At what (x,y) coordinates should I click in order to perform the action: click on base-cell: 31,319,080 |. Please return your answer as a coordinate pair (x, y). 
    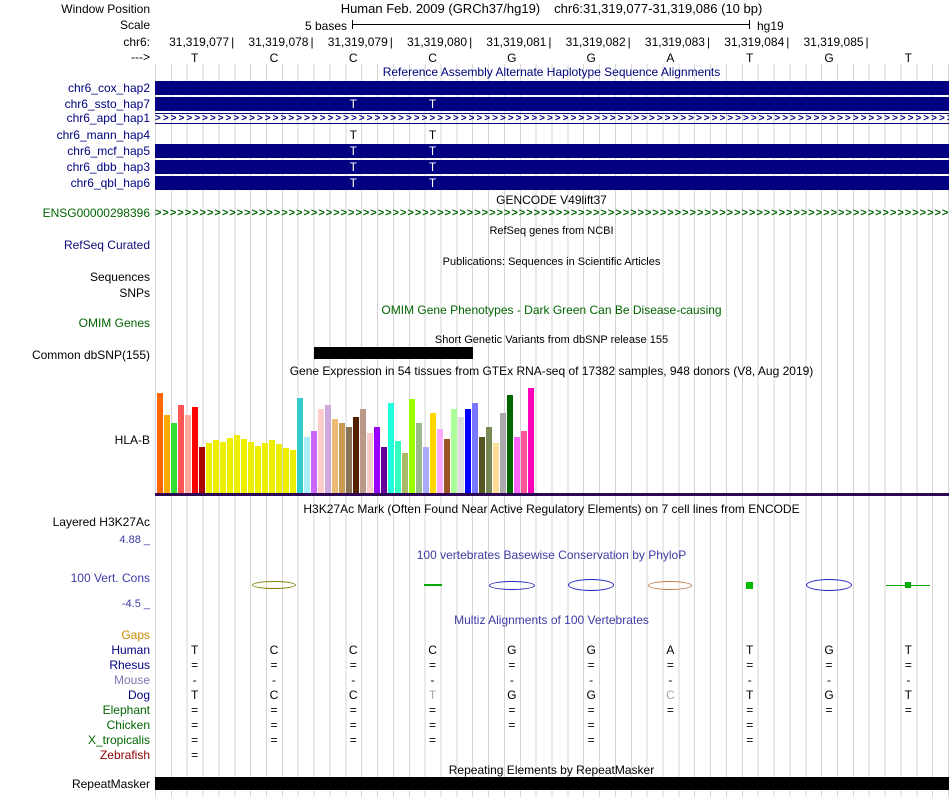
    Looking at the image, I should click on (440, 42).